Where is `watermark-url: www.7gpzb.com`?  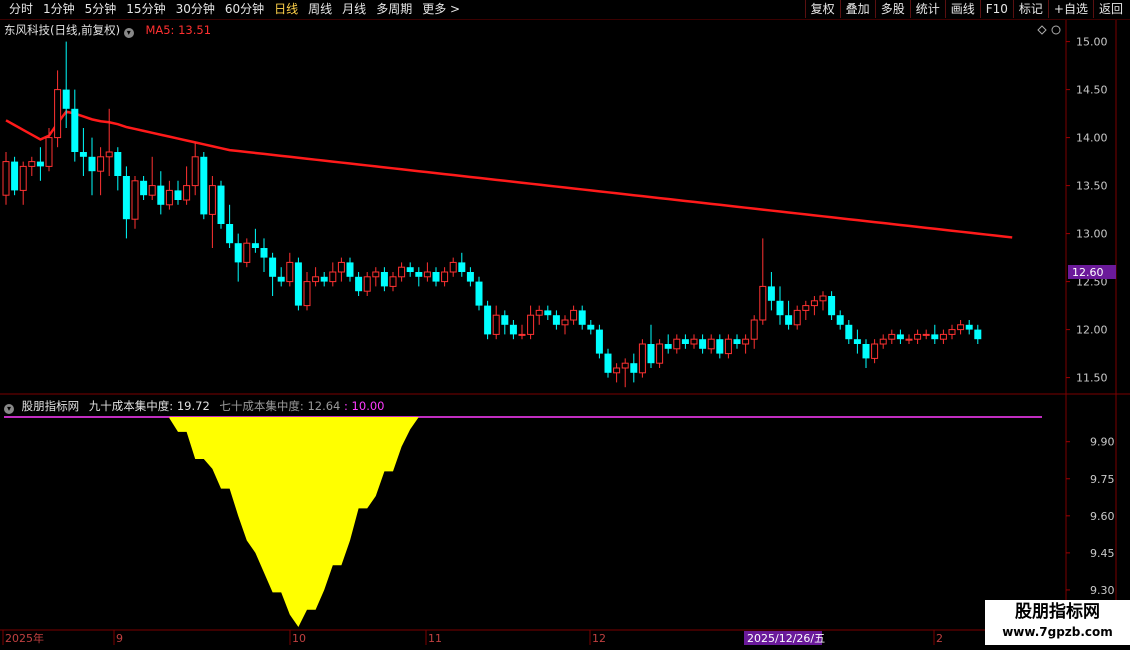 watermark-url: www.7gpzb.com is located at coordinates (1057, 632).